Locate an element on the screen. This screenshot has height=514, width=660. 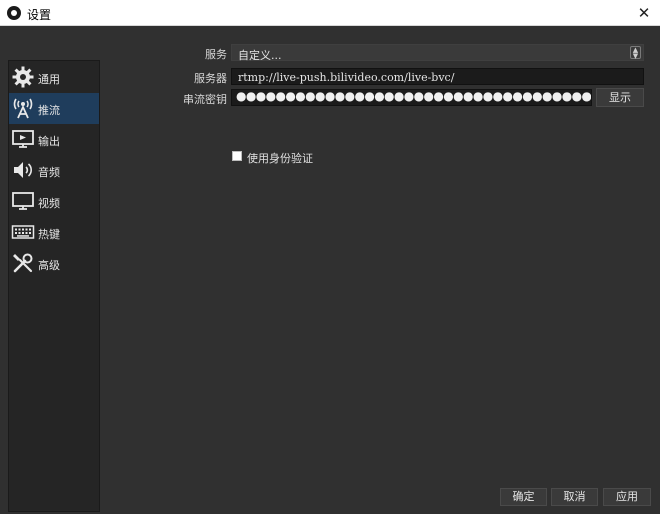
sidebar-item-general: 通用 is located at coordinates (54, 77).